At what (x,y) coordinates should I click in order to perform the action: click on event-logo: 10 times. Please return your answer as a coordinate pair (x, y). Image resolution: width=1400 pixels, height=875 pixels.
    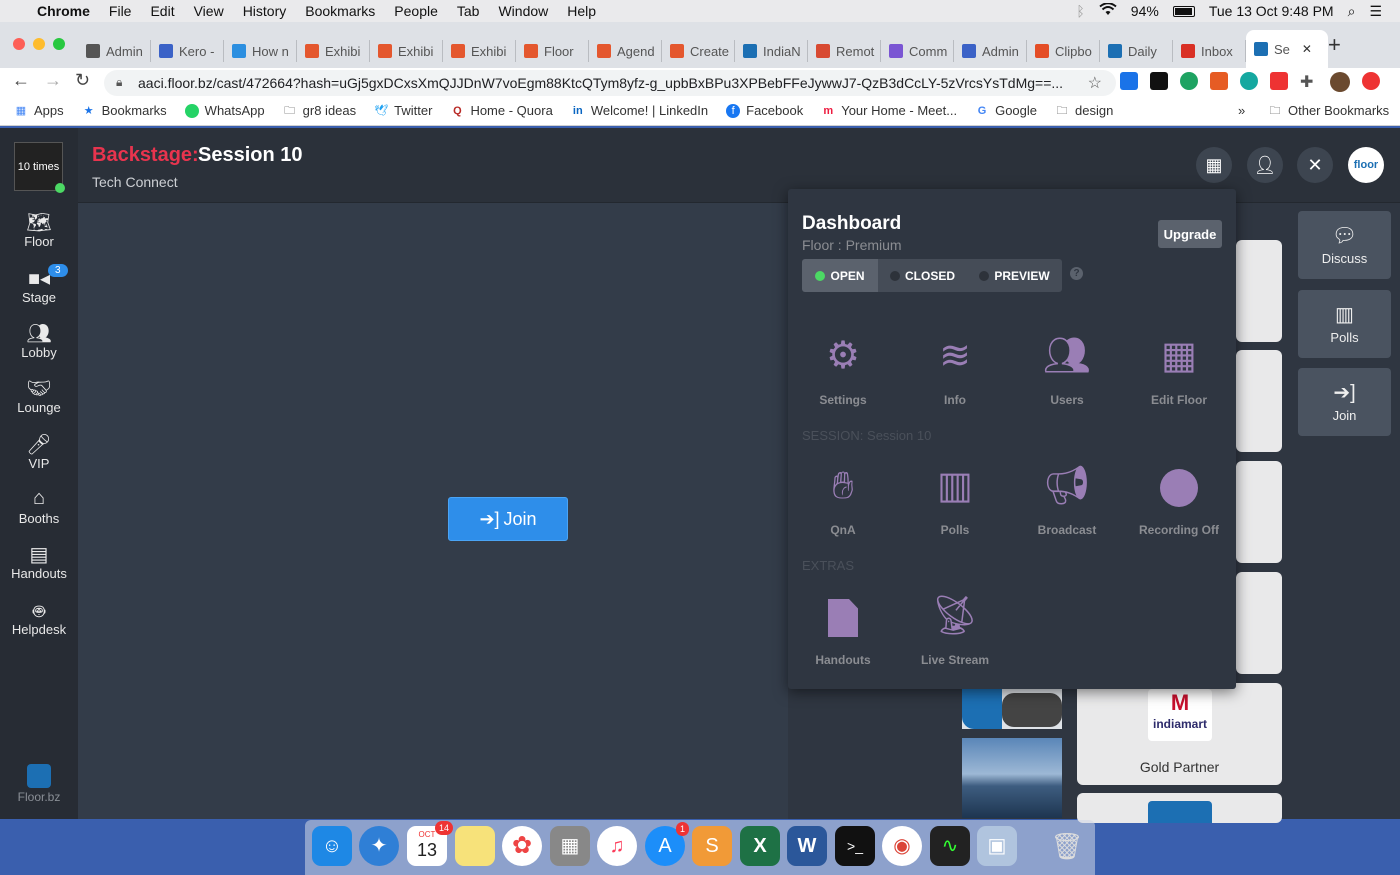
    Looking at the image, I should click on (39, 167).